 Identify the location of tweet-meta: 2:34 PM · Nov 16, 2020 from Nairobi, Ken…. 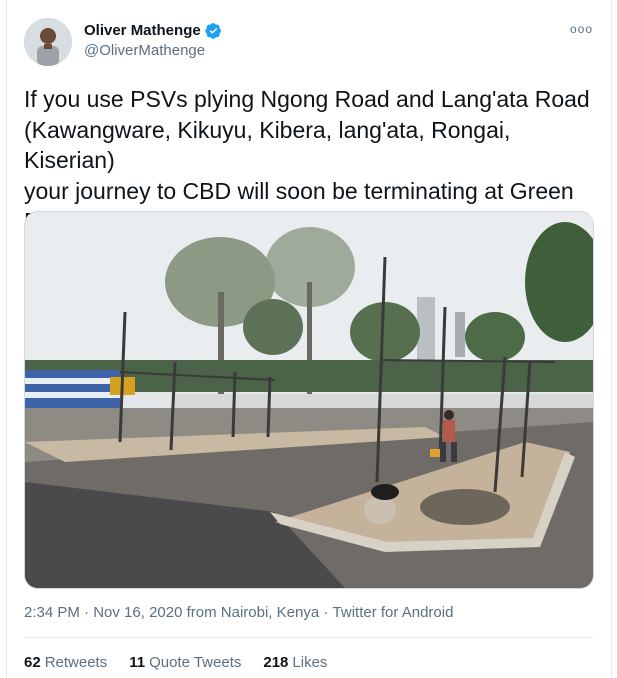
(238, 612).